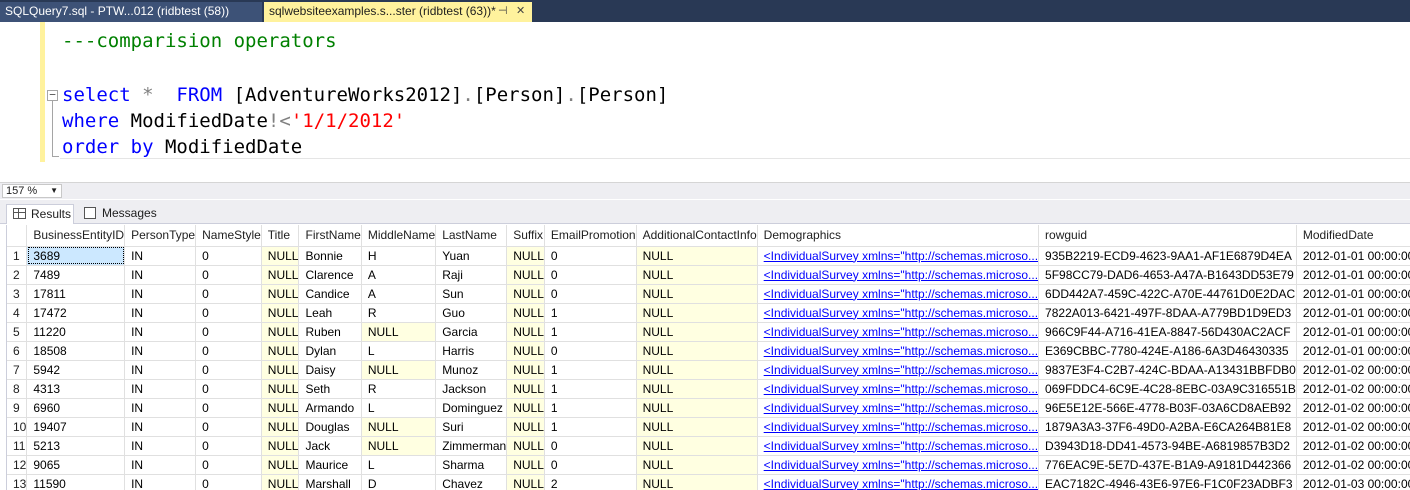 The image size is (1410, 490). I want to click on close-icon: ✕, so click(520, 11).